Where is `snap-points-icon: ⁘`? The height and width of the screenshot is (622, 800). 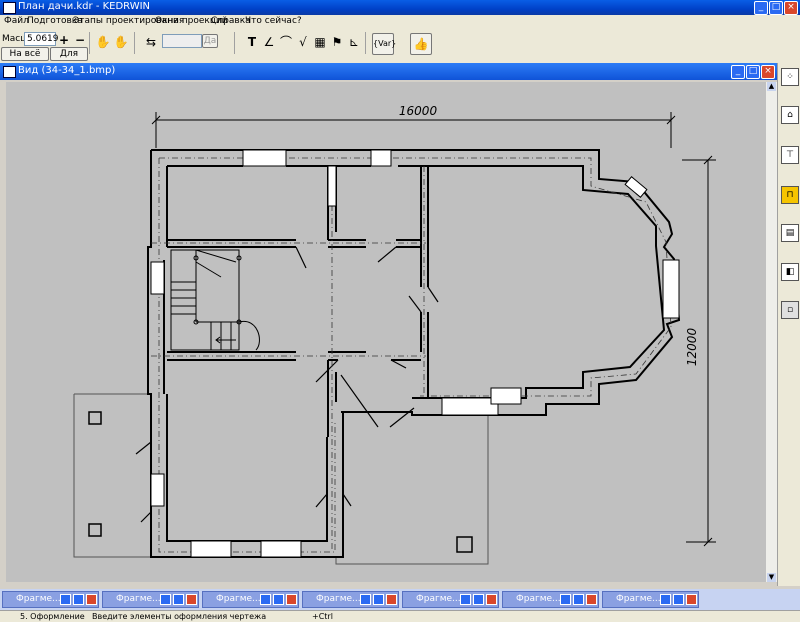
snap-points-icon: ⁘ is located at coordinates (790, 77).